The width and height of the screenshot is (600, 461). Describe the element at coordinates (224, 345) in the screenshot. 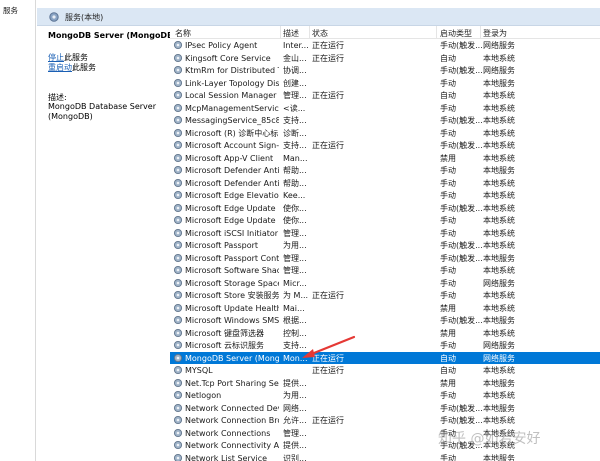

I see `service-name-cell: Microsoft 云标识服务` at that location.